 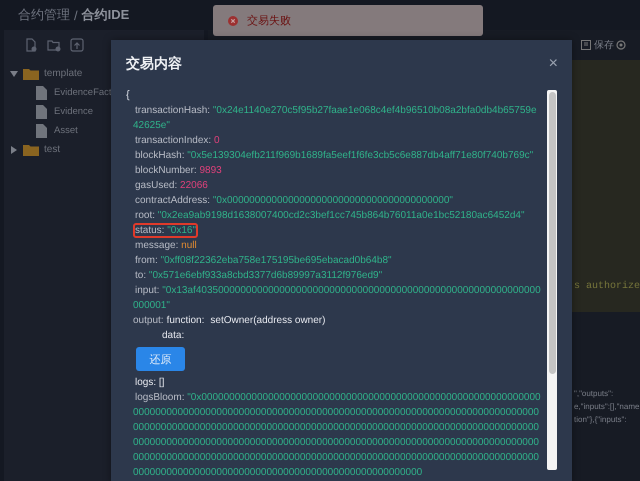 What do you see at coordinates (294, 200) in the screenshot?
I see `json-field: contractAddress: "0x0000000000000000000000000000000000000000"` at bounding box center [294, 200].